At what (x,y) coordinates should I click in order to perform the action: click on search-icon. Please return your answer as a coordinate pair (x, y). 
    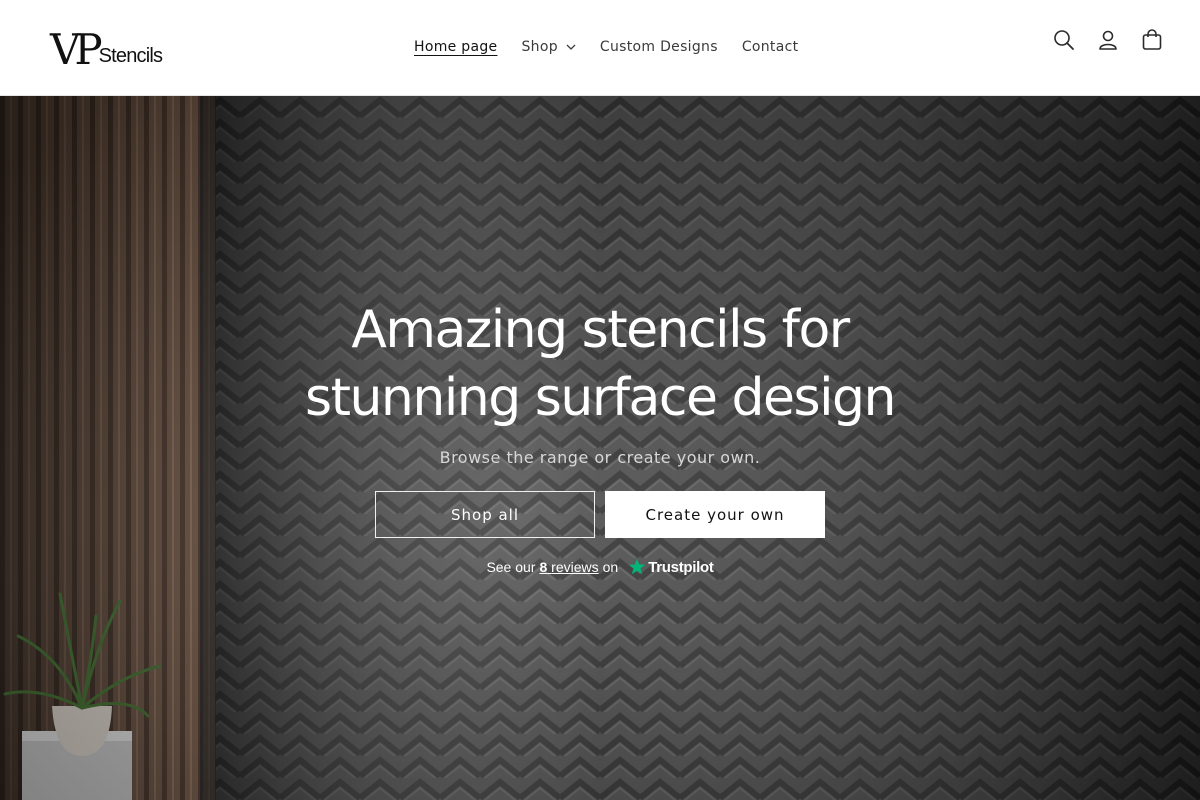
    Looking at the image, I should click on (1064, 40).